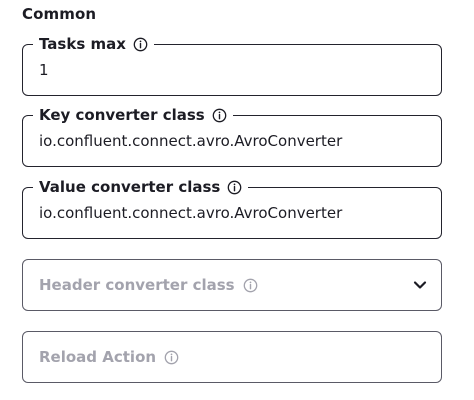  What do you see at coordinates (137, 285) in the screenshot?
I see `header-converter-class-placeholder: Header converter class` at bounding box center [137, 285].